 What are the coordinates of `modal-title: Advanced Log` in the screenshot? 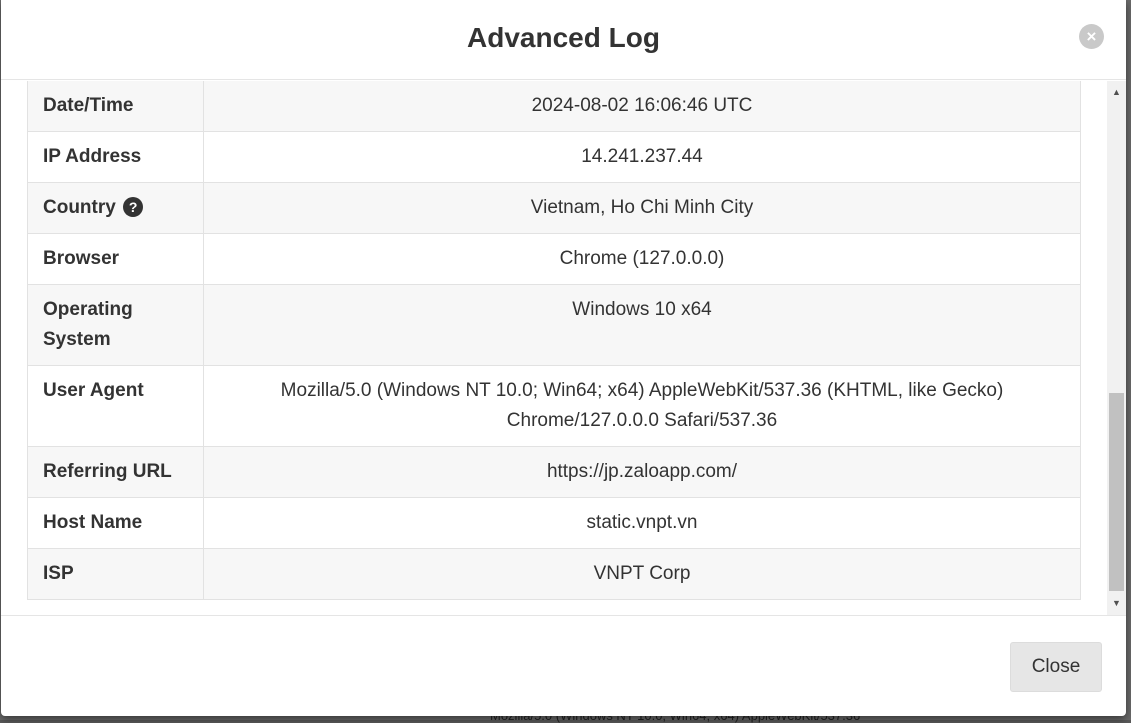 It's located at (563, 37).